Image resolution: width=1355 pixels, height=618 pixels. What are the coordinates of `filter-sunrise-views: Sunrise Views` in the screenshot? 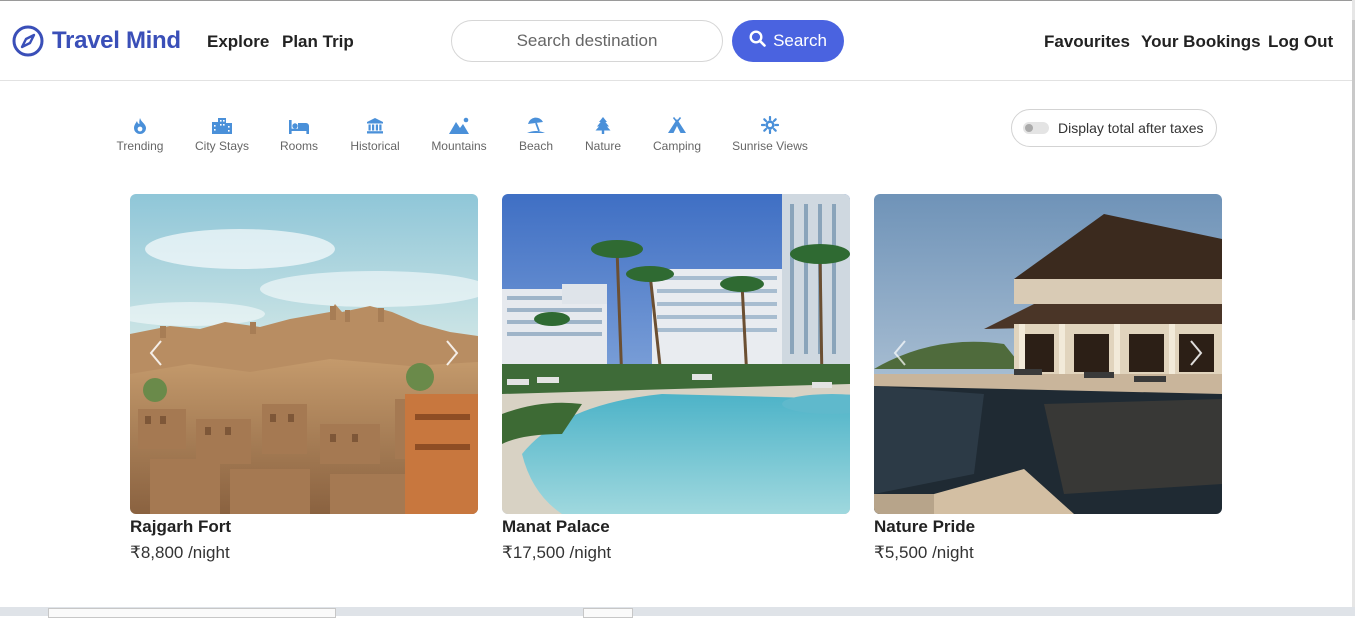 It's located at (770, 134).